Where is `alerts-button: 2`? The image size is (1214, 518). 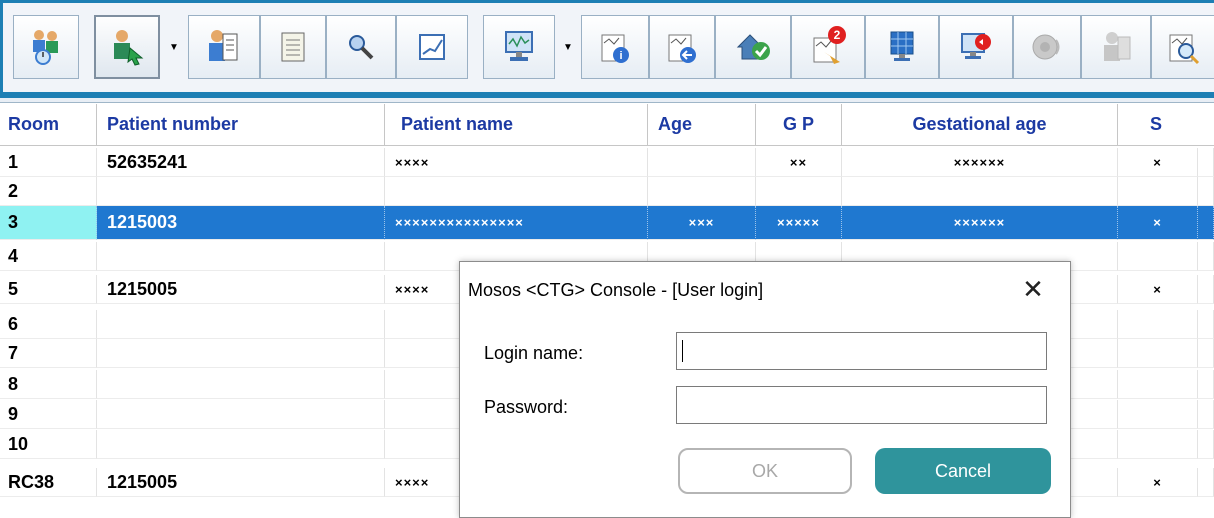
alerts-button: 2 is located at coordinates (828, 47).